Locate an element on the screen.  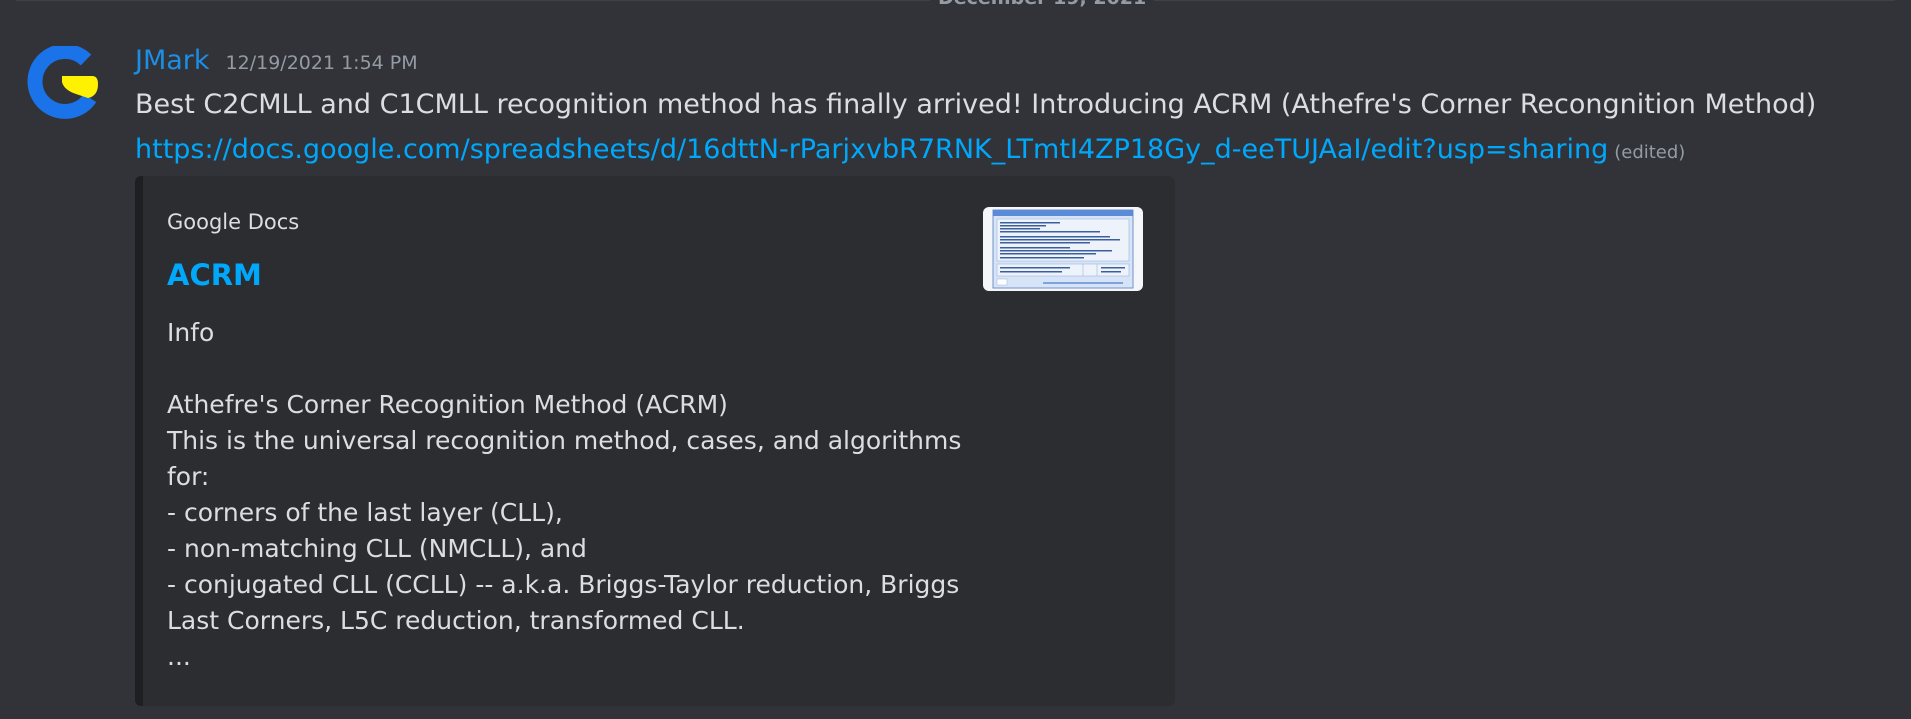
embed-thumbnail is located at coordinates (1063, 249).